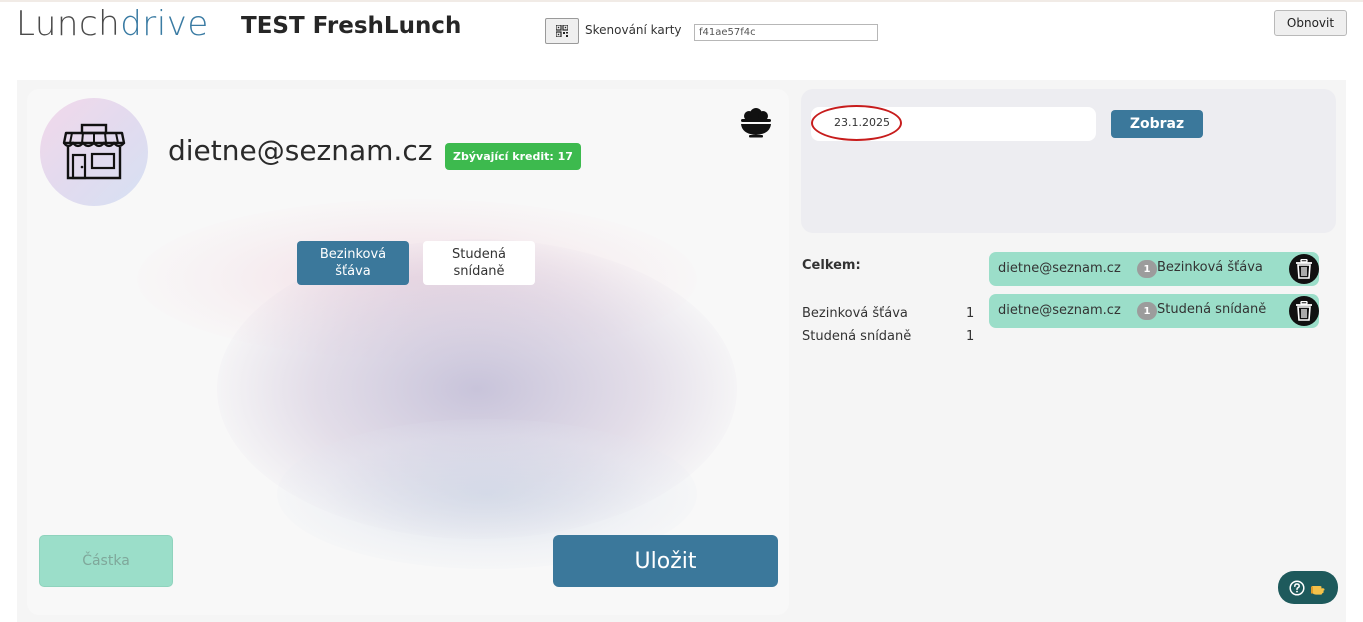 This screenshot has height=622, width=1363. Describe the element at coordinates (106, 561) in the screenshot. I see `amount-button: Částka` at that location.